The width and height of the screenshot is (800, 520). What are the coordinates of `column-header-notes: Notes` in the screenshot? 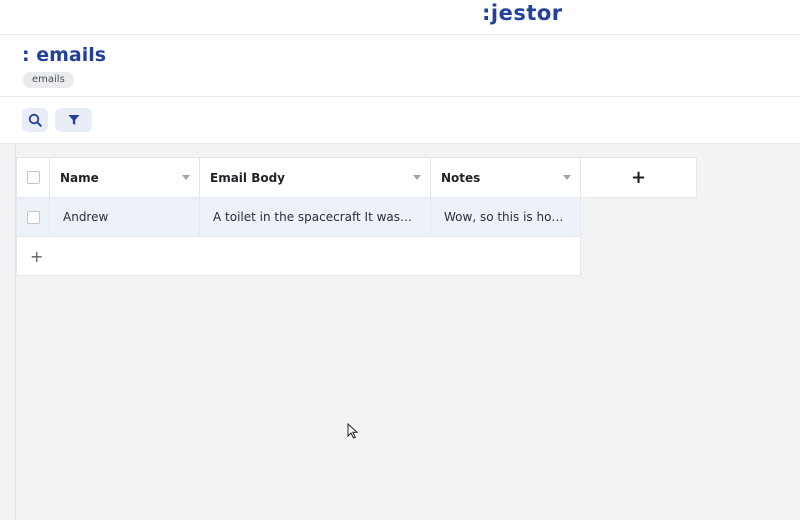 It's located at (506, 177).